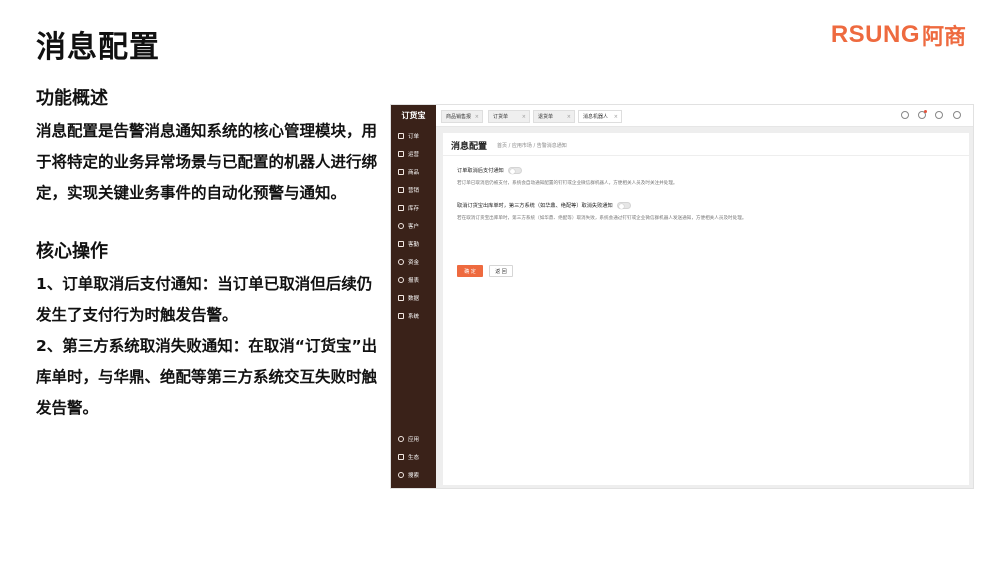  I want to click on option1-row: 订单取消后支付通知, so click(489, 170).